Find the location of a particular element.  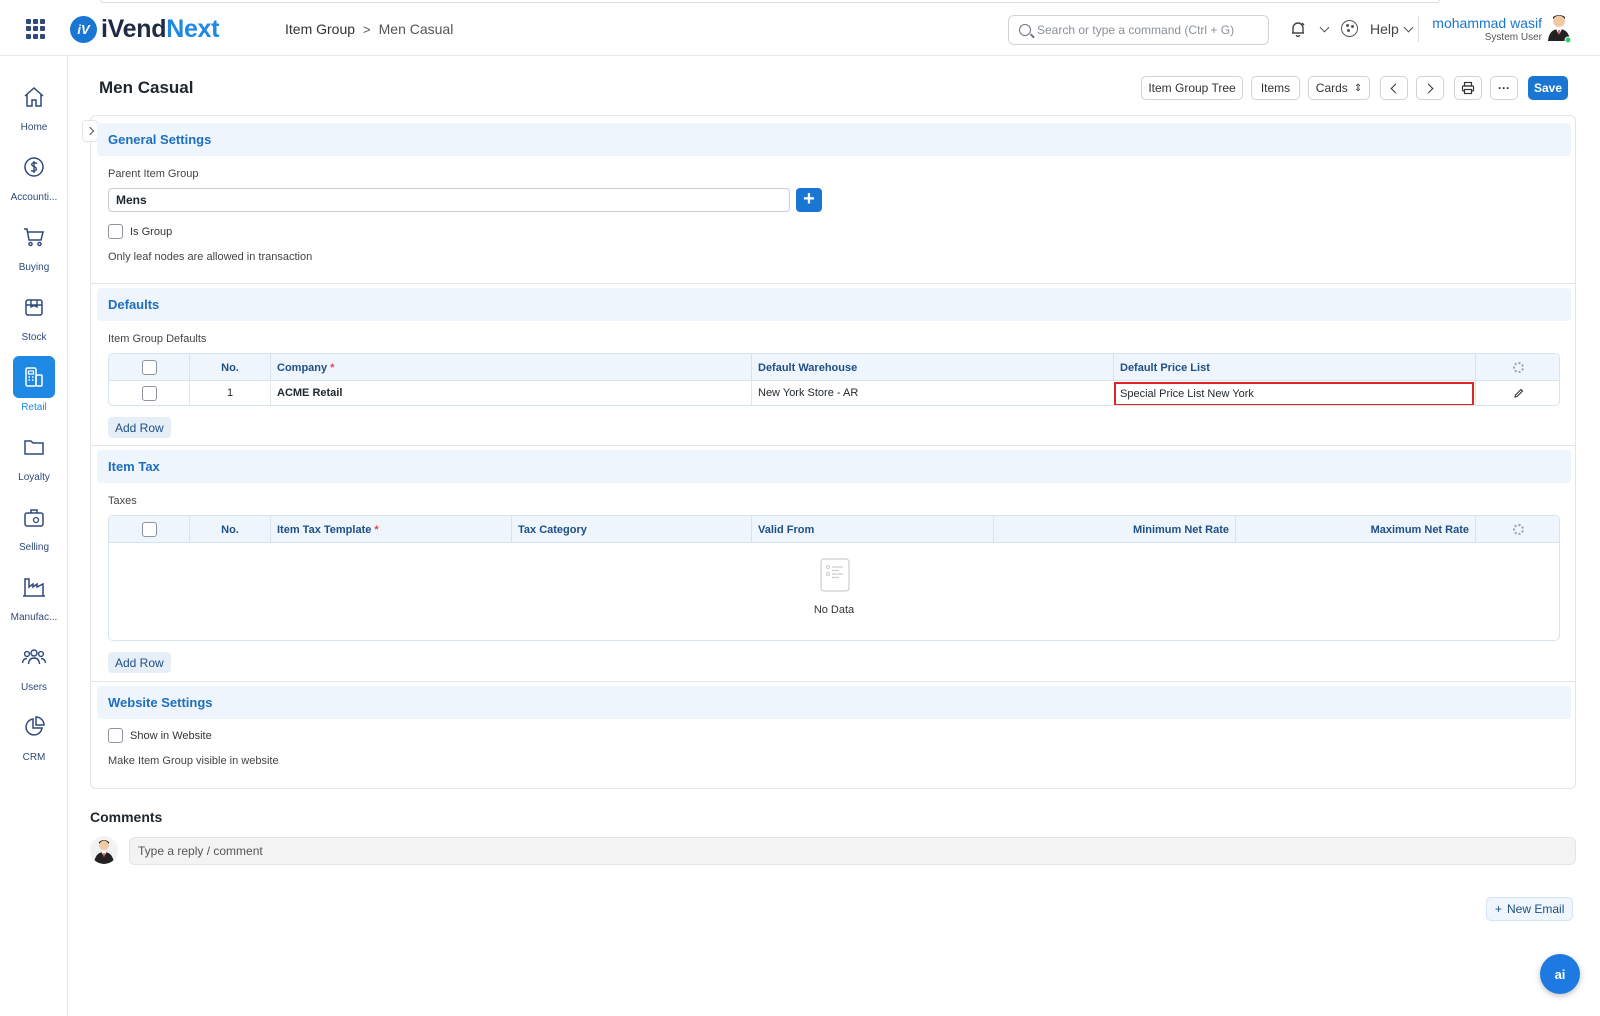

column-no: No. is located at coordinates (229, 529).